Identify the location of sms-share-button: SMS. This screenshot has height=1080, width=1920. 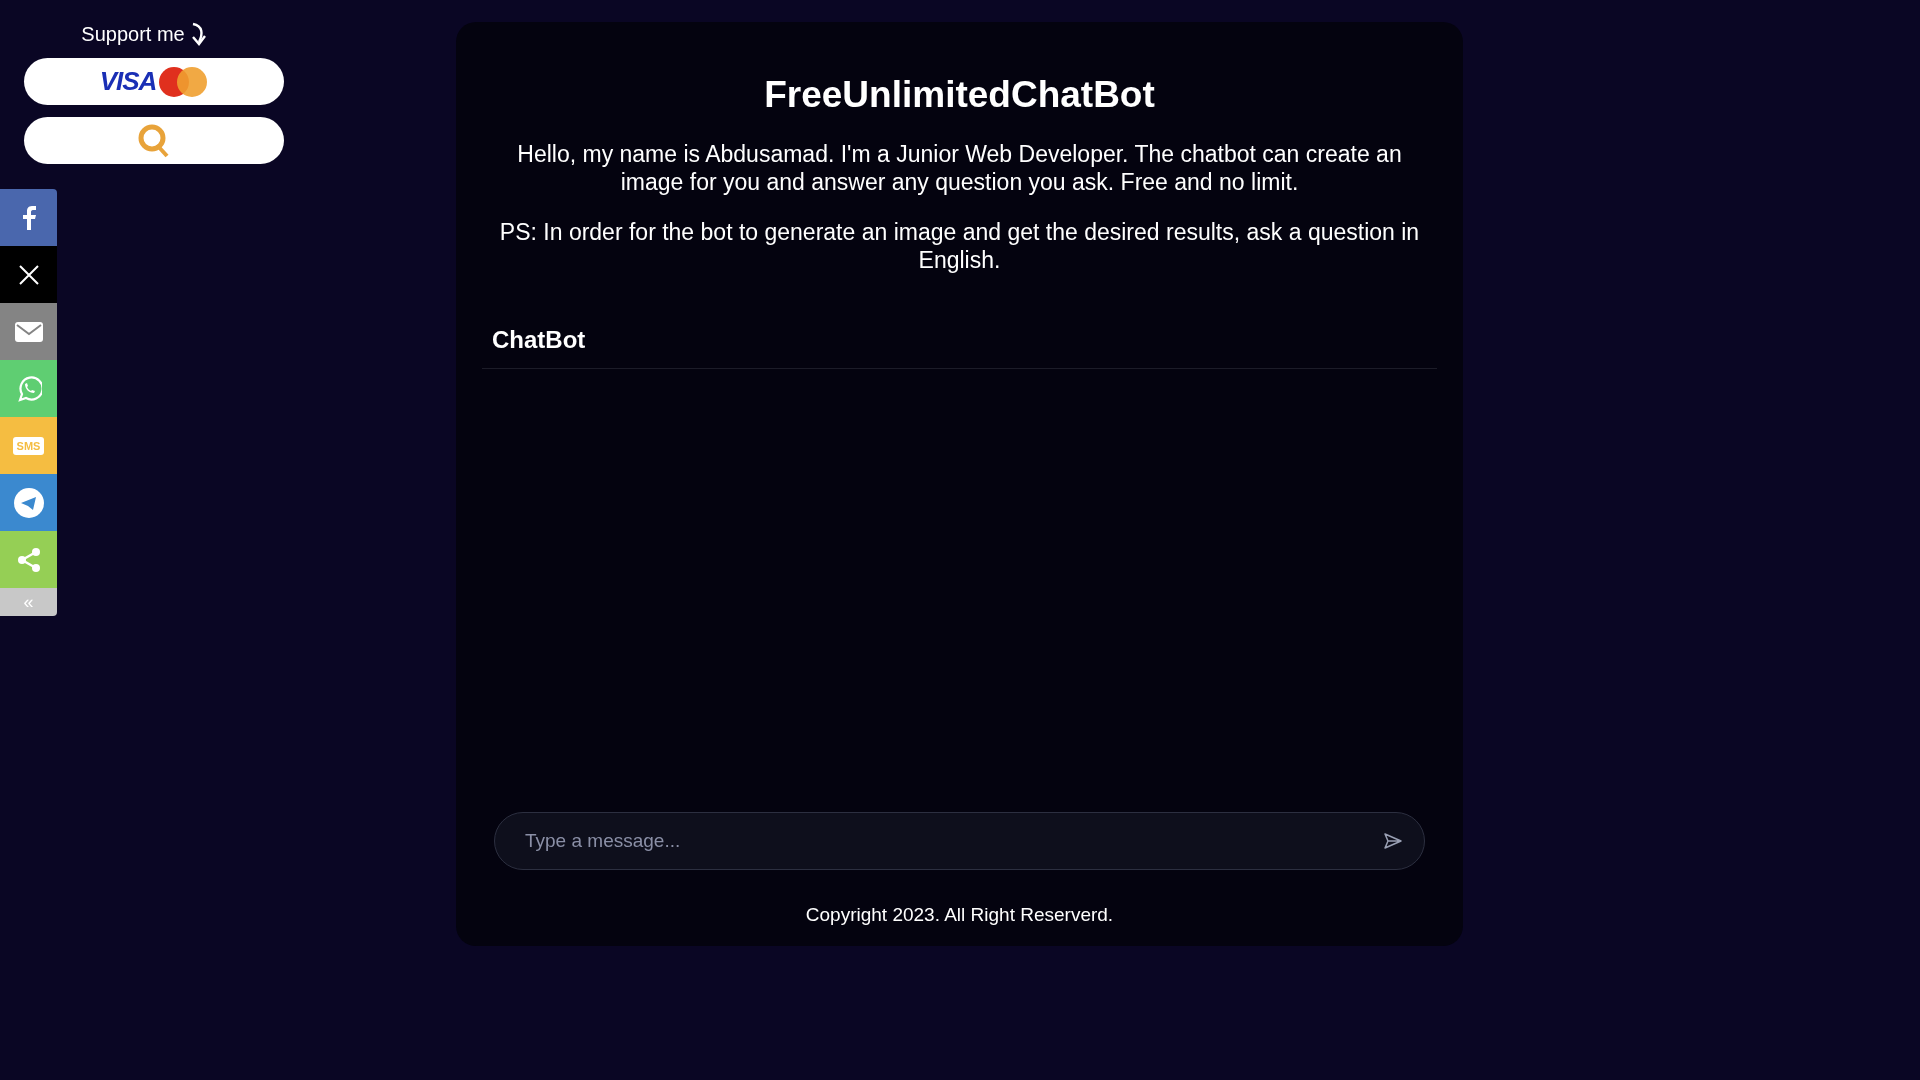
(28, 445).